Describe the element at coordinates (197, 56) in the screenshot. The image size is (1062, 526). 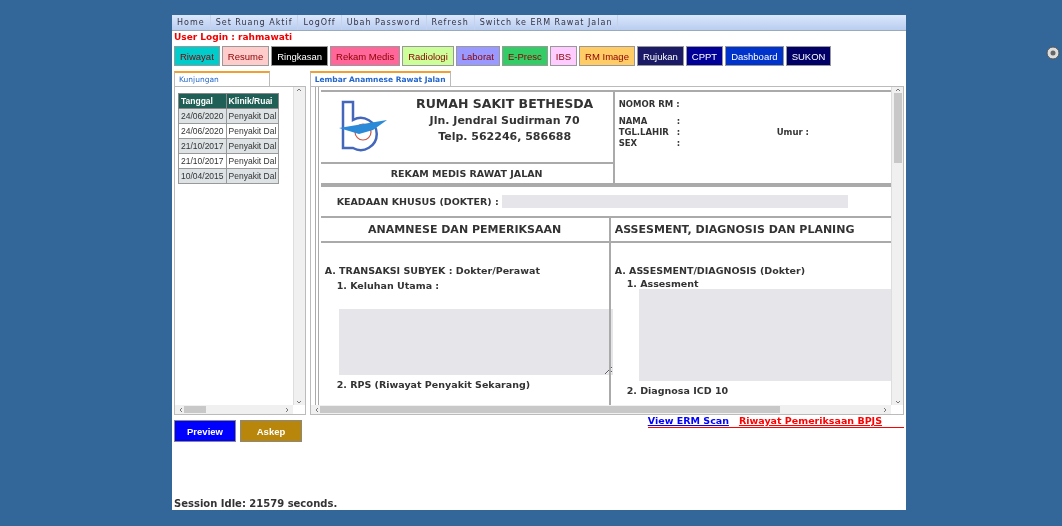
I see `module-tab: Riwayat` at that location.